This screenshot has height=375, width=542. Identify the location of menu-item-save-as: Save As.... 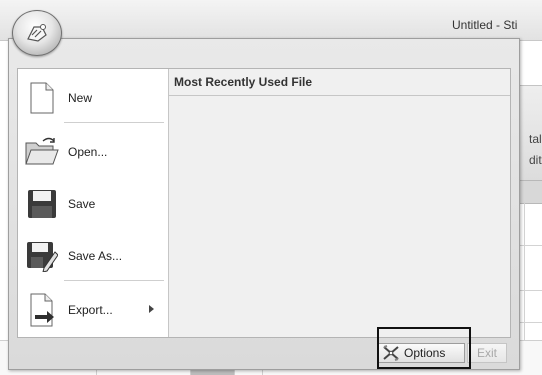
(93, 256).